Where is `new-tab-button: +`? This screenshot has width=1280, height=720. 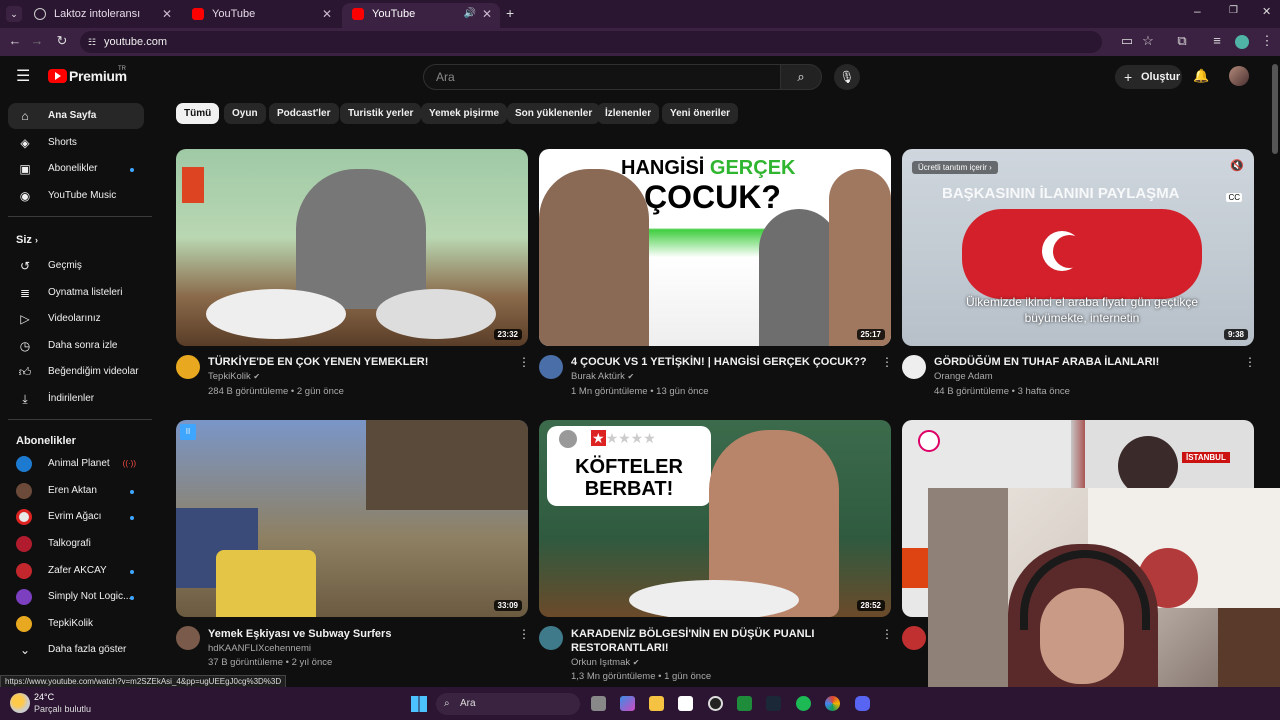 new-tab-button: + is located at coordinates (510, 13).